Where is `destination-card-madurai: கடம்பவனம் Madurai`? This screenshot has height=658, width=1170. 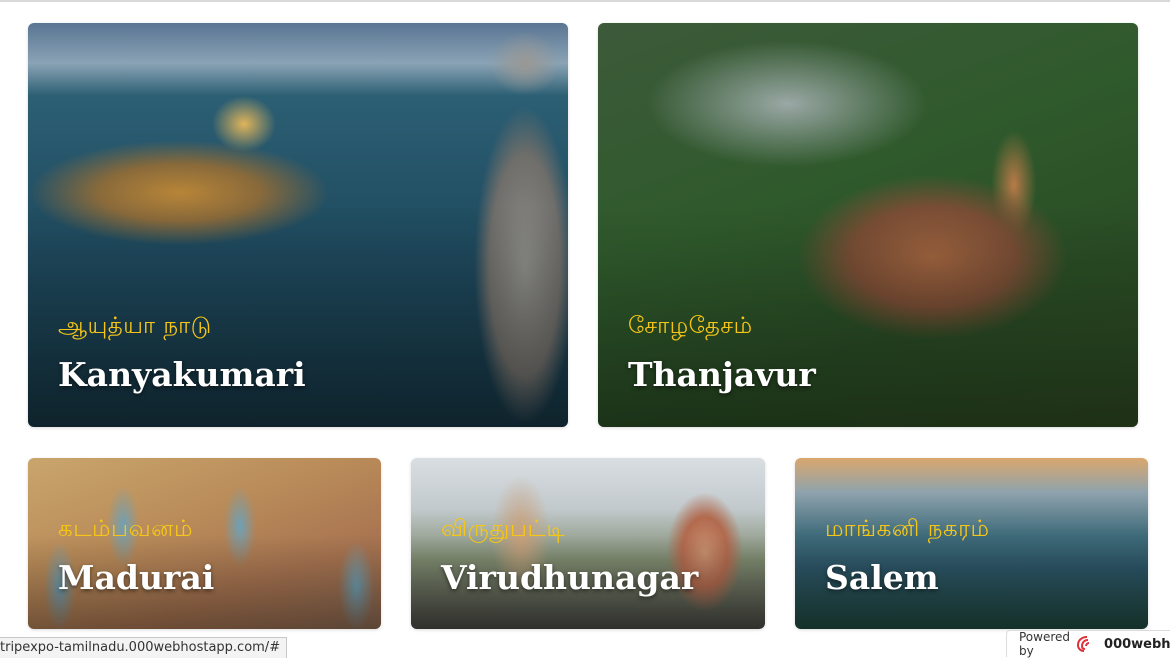 destination-card-madurai: கடம்பவனம் Madurai is located at coordinates (204, 543).